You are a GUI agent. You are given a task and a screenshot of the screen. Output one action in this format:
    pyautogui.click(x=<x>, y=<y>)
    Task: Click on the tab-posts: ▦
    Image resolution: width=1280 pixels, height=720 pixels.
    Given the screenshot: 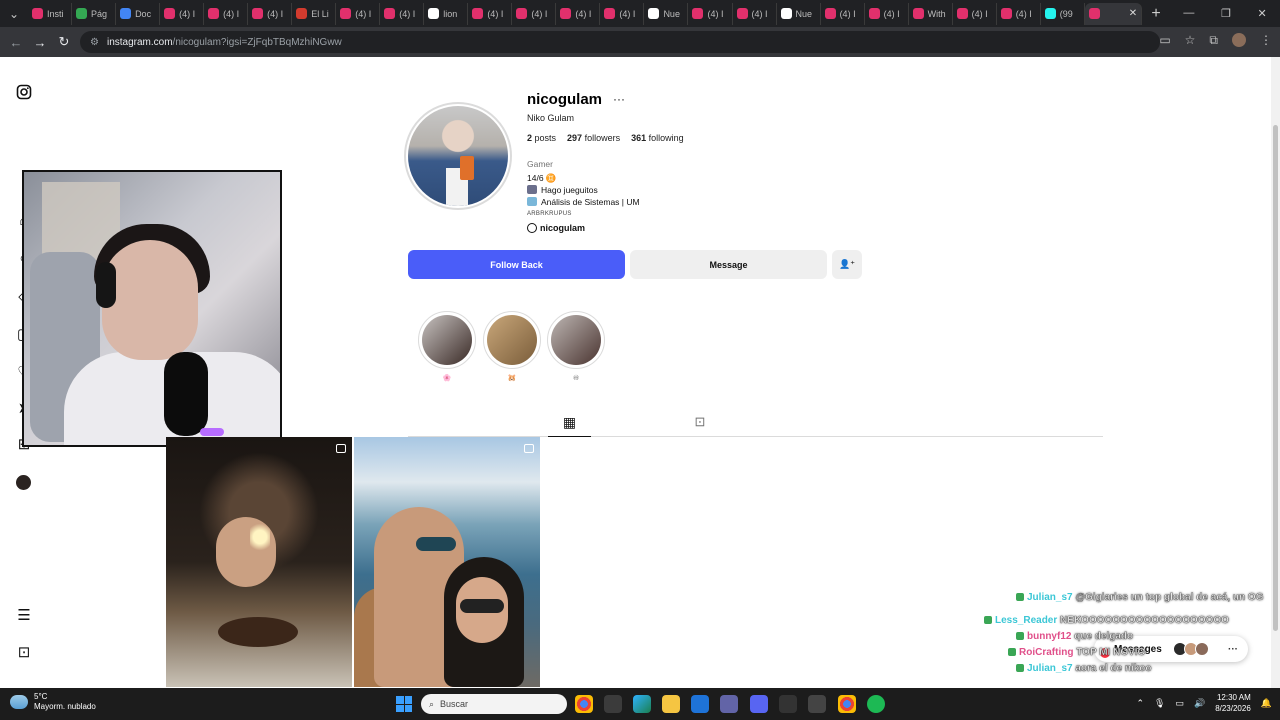 What is the action you would take?
    pyautogui.click(x=569, y=422)
    